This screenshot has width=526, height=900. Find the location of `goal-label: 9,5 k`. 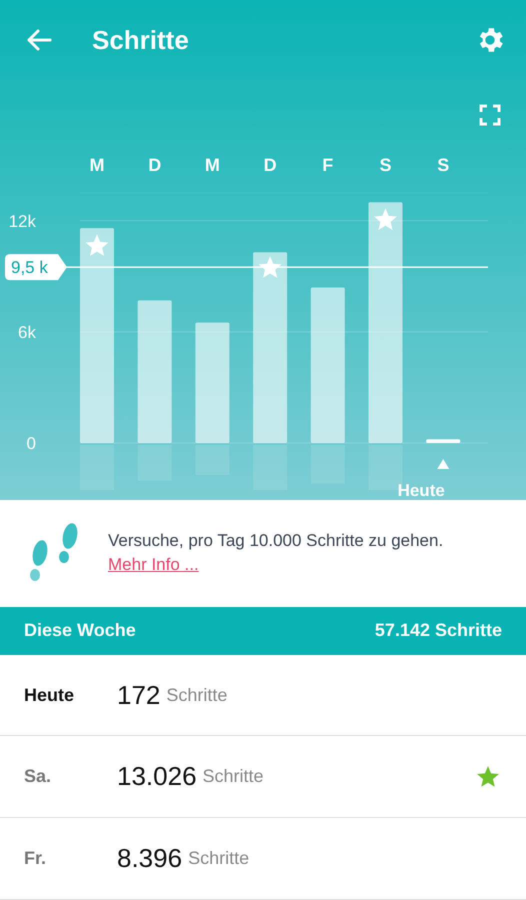

goal-label: 9,5 k is located at coordinates (29, 268).